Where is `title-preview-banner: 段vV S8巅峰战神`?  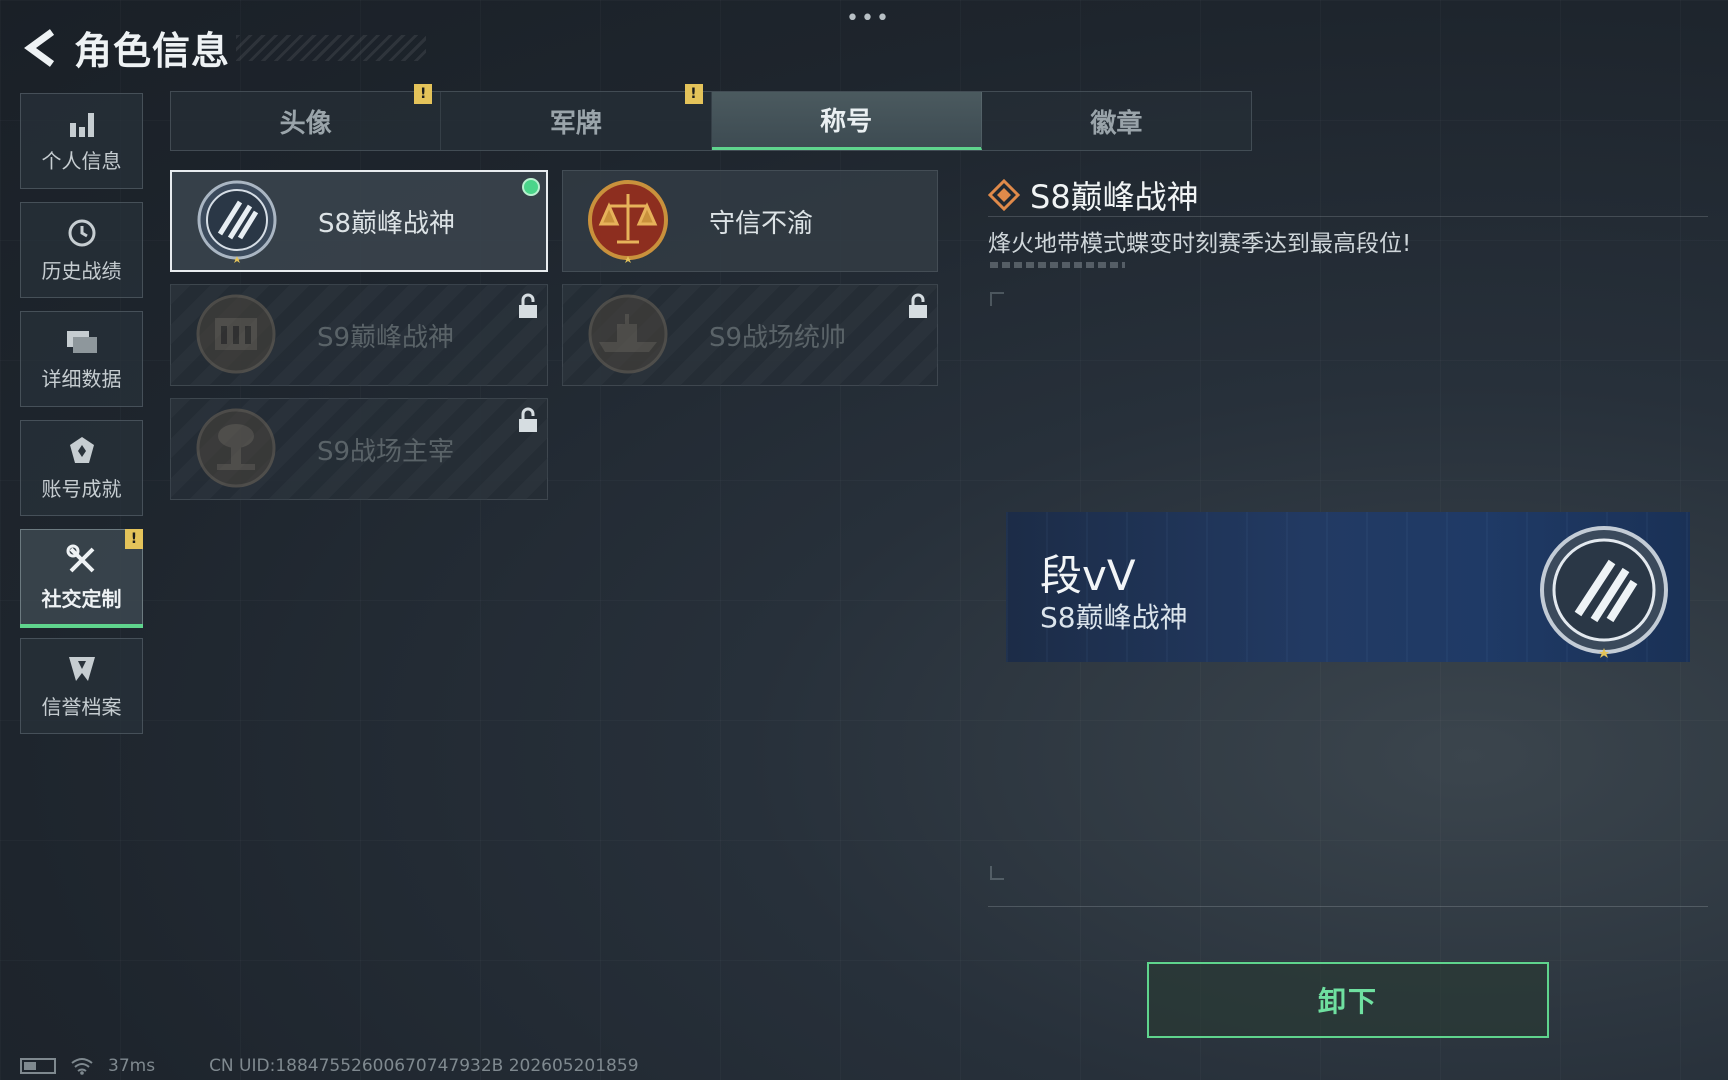 title-preview-banner: 段vV S8巅峰战神 is located at coordinates (1348, 587).